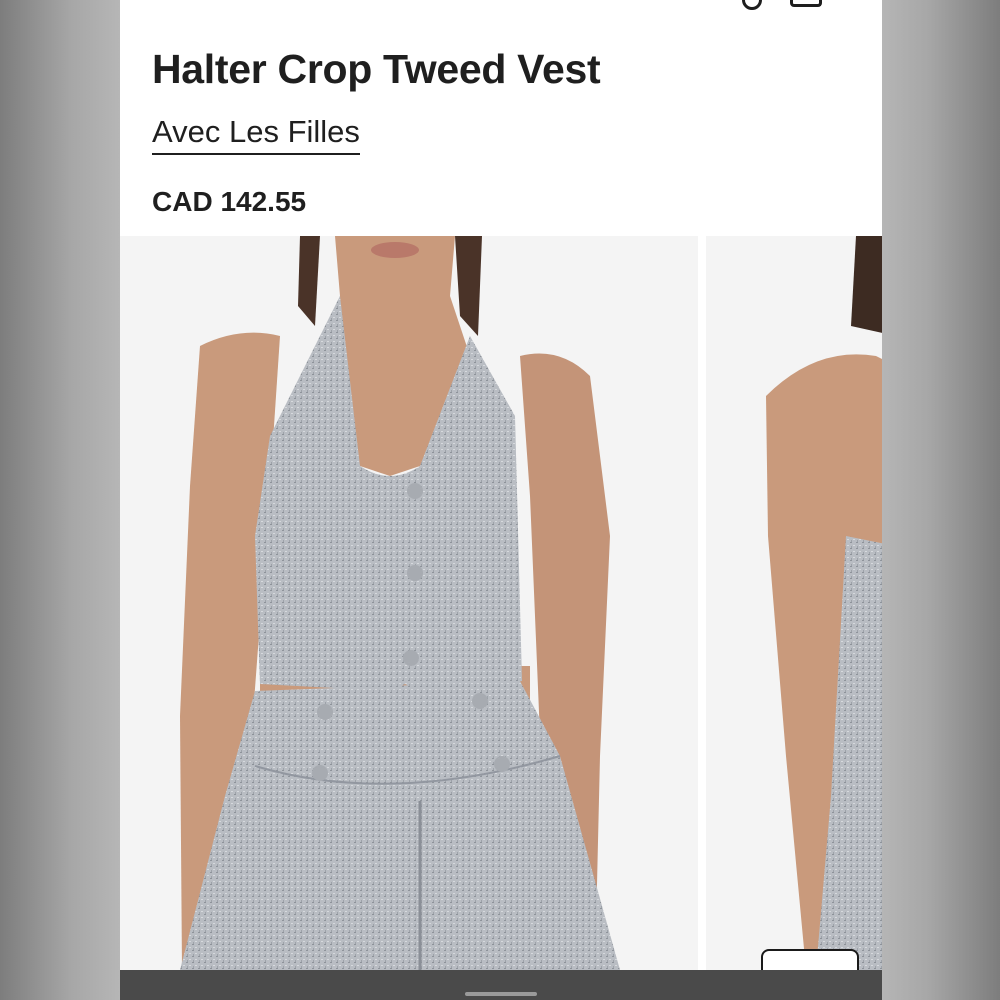 The width and height of the screenshot is (1000, 1000). I want to click on bottom-bar, so click(501, 985).